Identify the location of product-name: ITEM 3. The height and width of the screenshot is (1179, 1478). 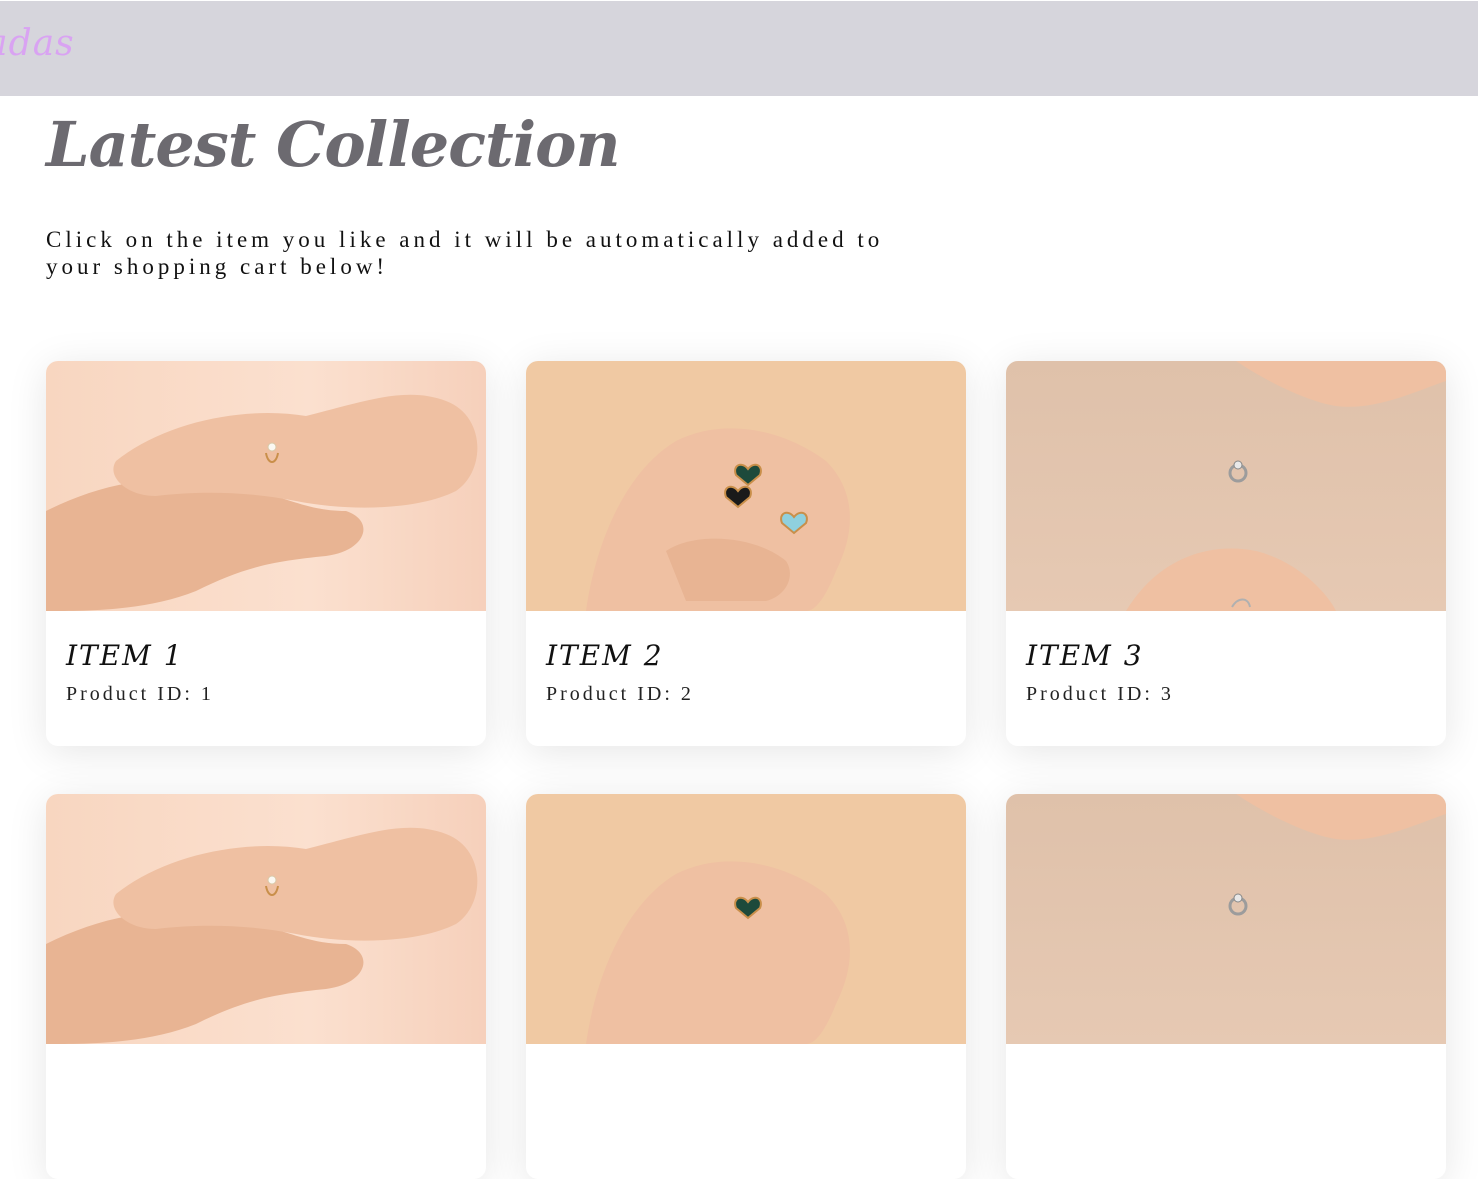
(1085, 655).